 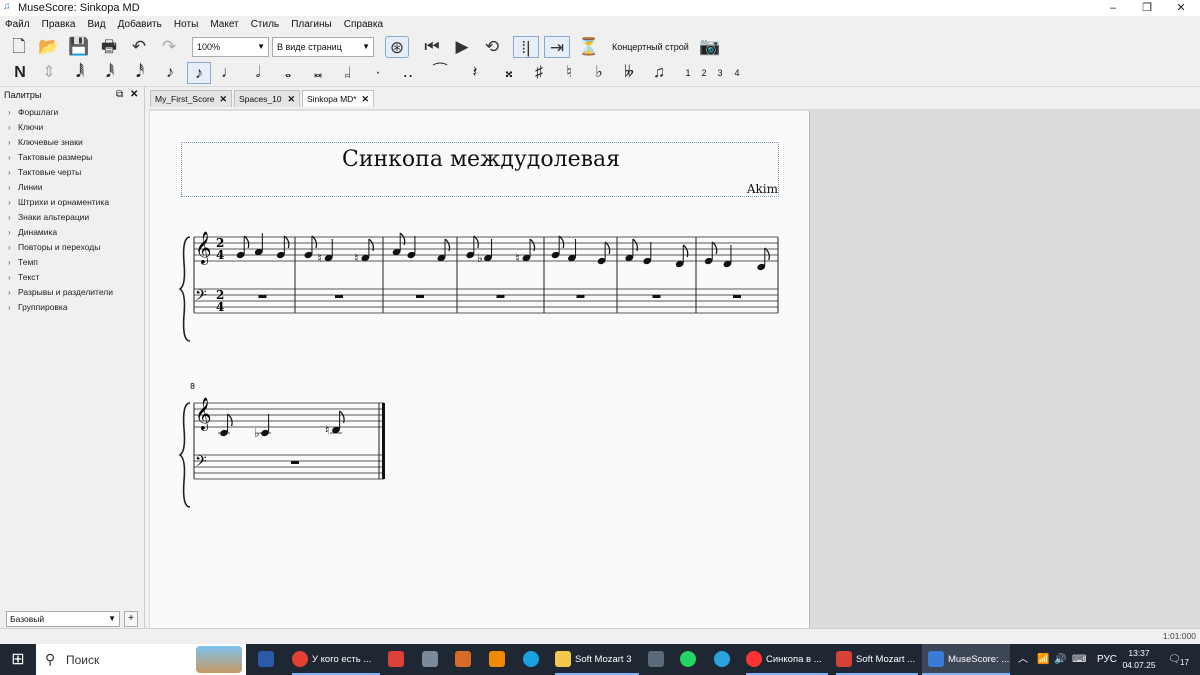 I want to click on note-16th-icon: 𝅘𝅥𝅰, so click(x=140, y=73).